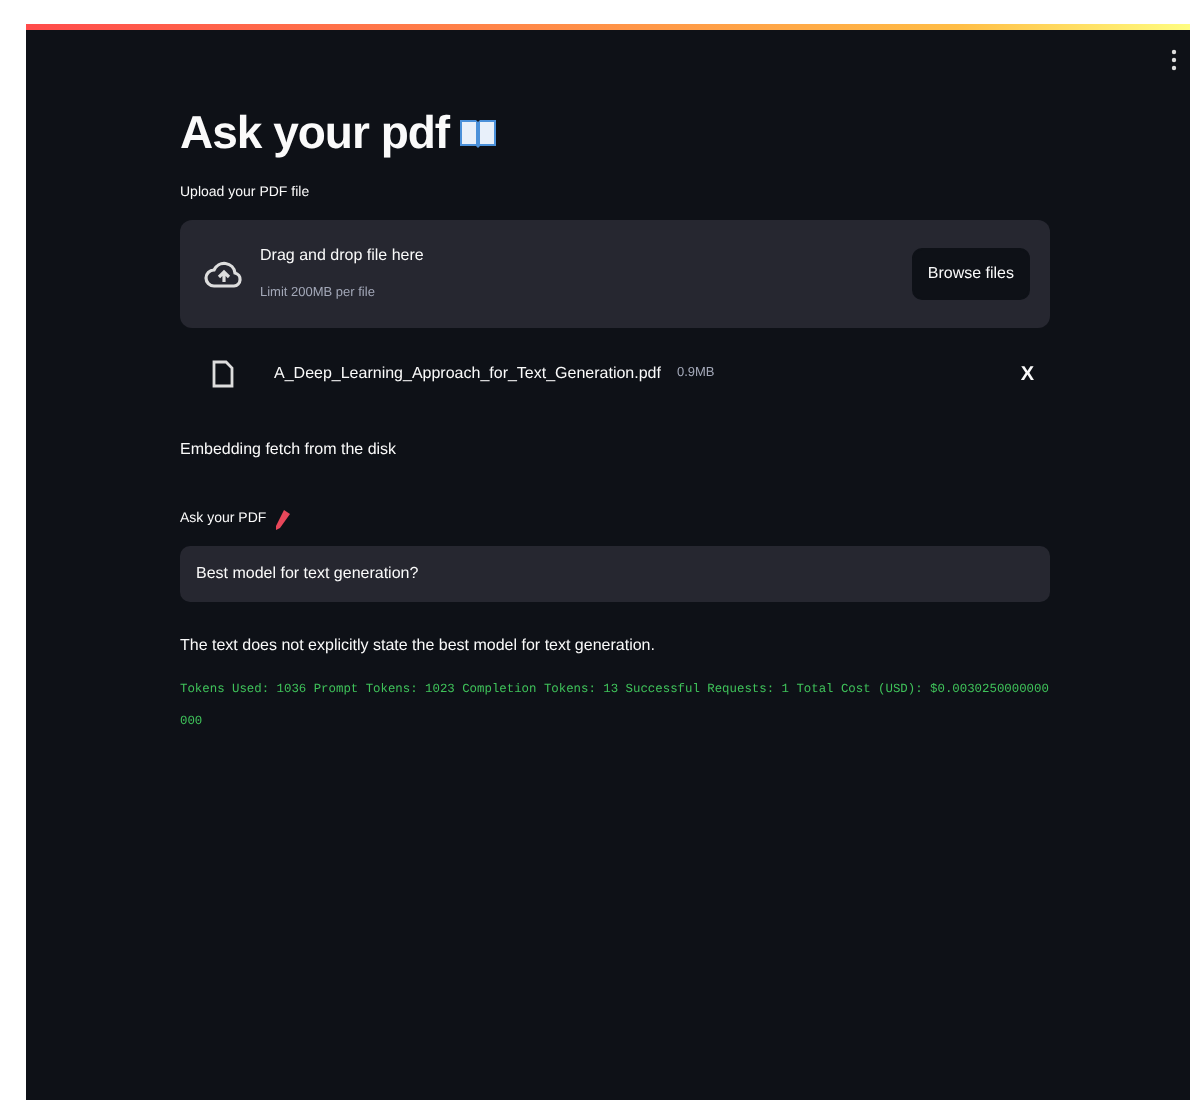 The image size is (1190, 1100). What do you see at coordinates (970, 273) in the screenshot?
I see `browse-files-button: Browse files` at bounding box center [970, 273].